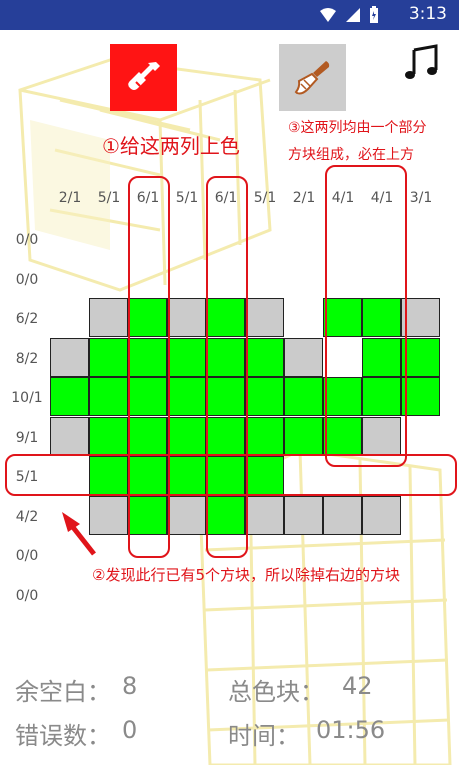 This screenshot has height=765, width=459. What do you see at coordinates (27, 319) in the screenshot?
I see `row-clue: 6/2` at bounding box center [27, 319].